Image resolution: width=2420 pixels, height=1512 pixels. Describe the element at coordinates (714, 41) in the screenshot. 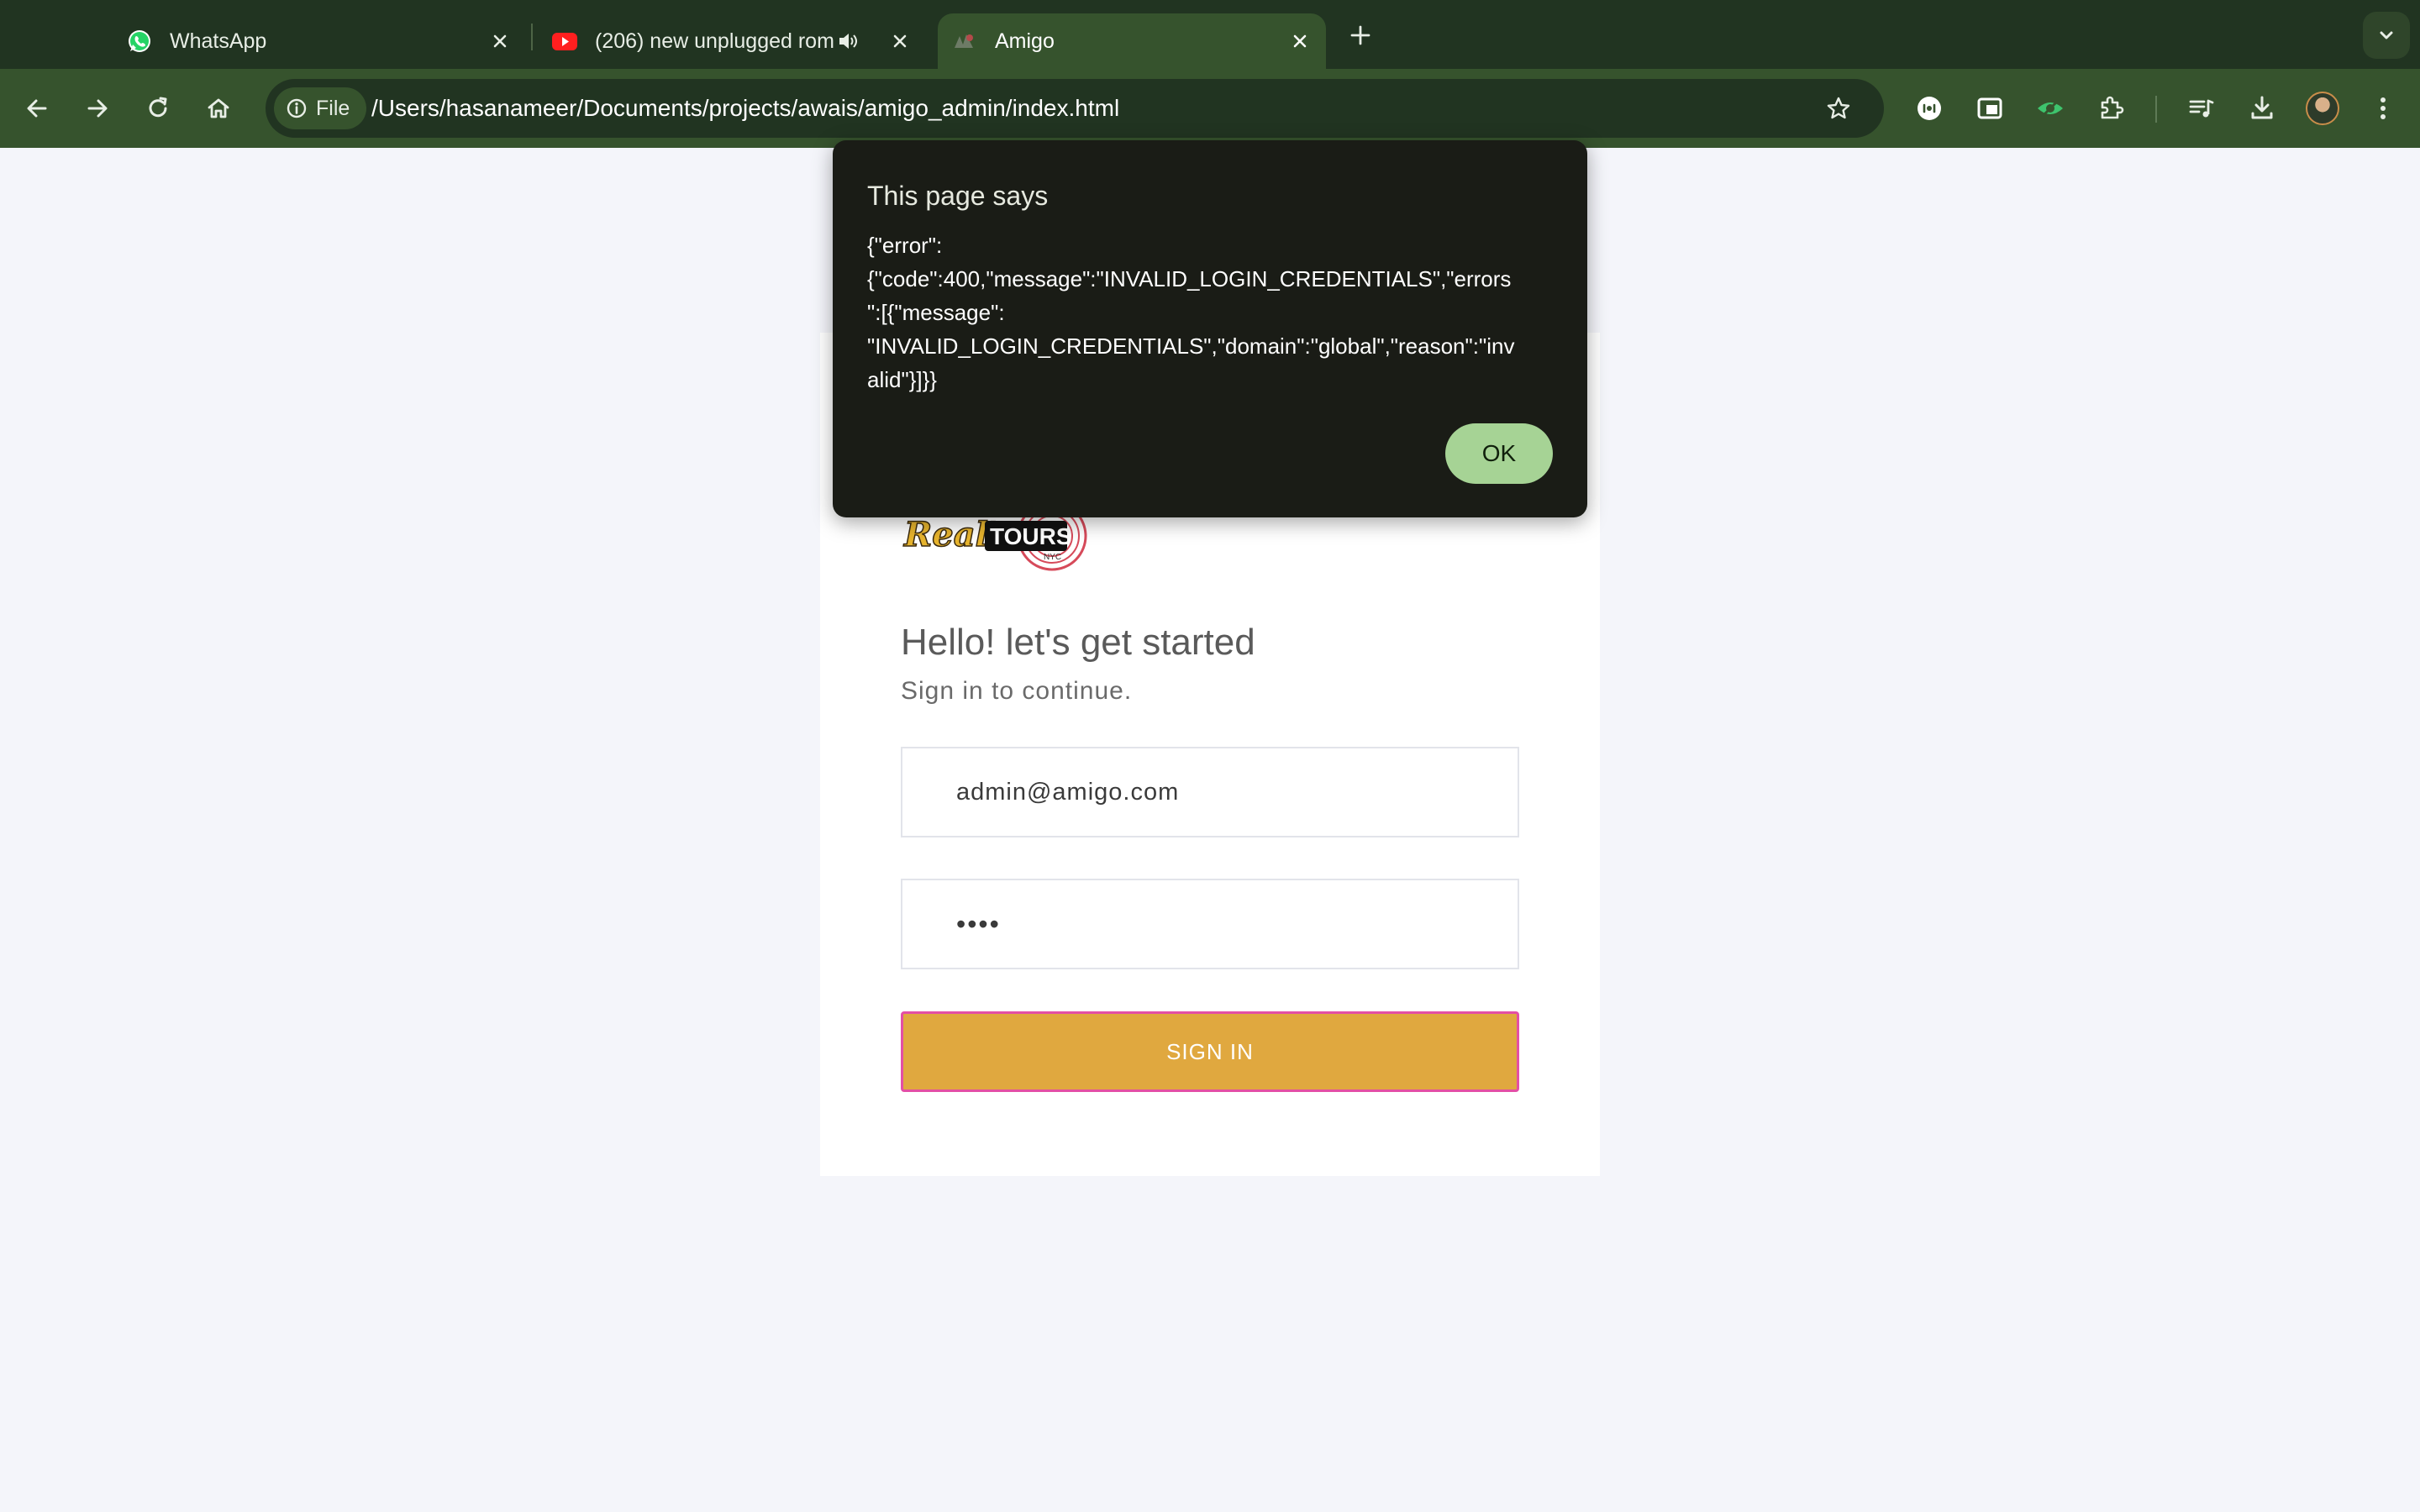

I see `tab-title: (206) new unplugged rom` at that location.